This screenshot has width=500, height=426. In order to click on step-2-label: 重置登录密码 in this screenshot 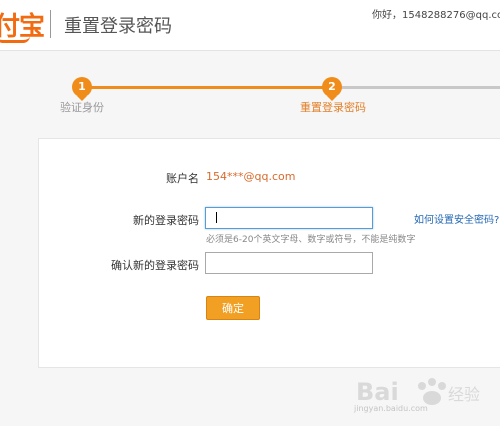, I will do `click(333, 107)`.